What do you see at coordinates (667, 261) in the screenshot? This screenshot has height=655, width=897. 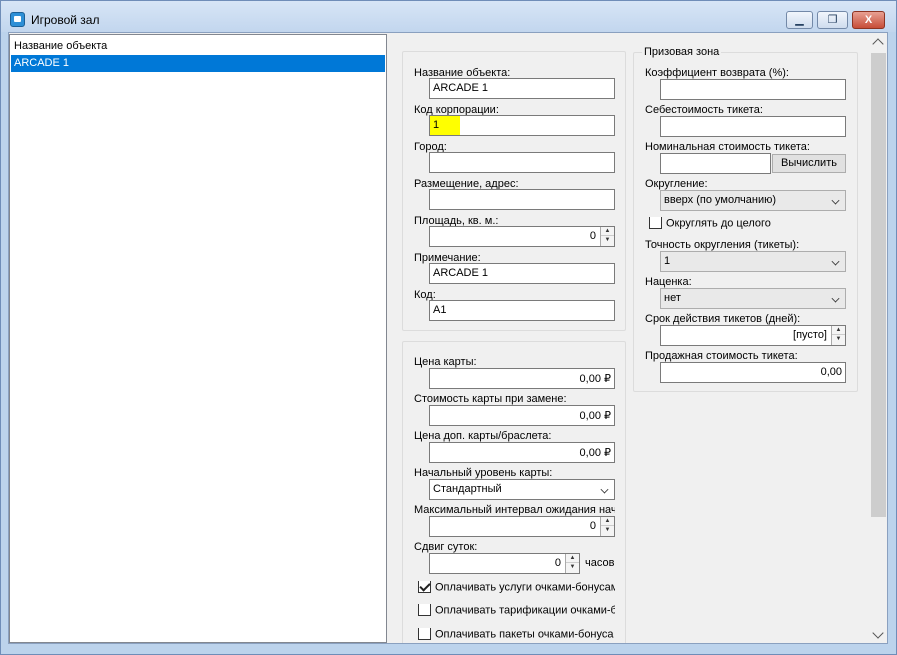 I see `precision-value: 1` at bounding box center [667, 261].